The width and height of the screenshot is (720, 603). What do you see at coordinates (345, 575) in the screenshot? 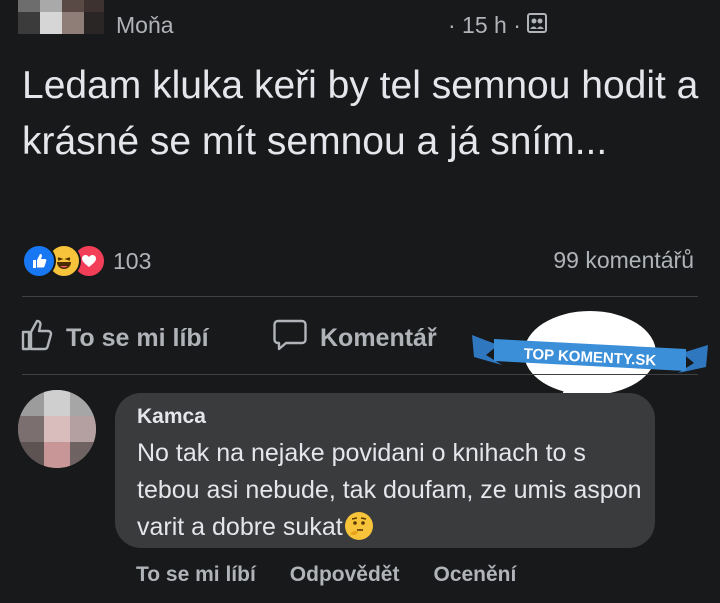
I see `comment-reply-link: Odpovědět` at bounding box center [345, 575].